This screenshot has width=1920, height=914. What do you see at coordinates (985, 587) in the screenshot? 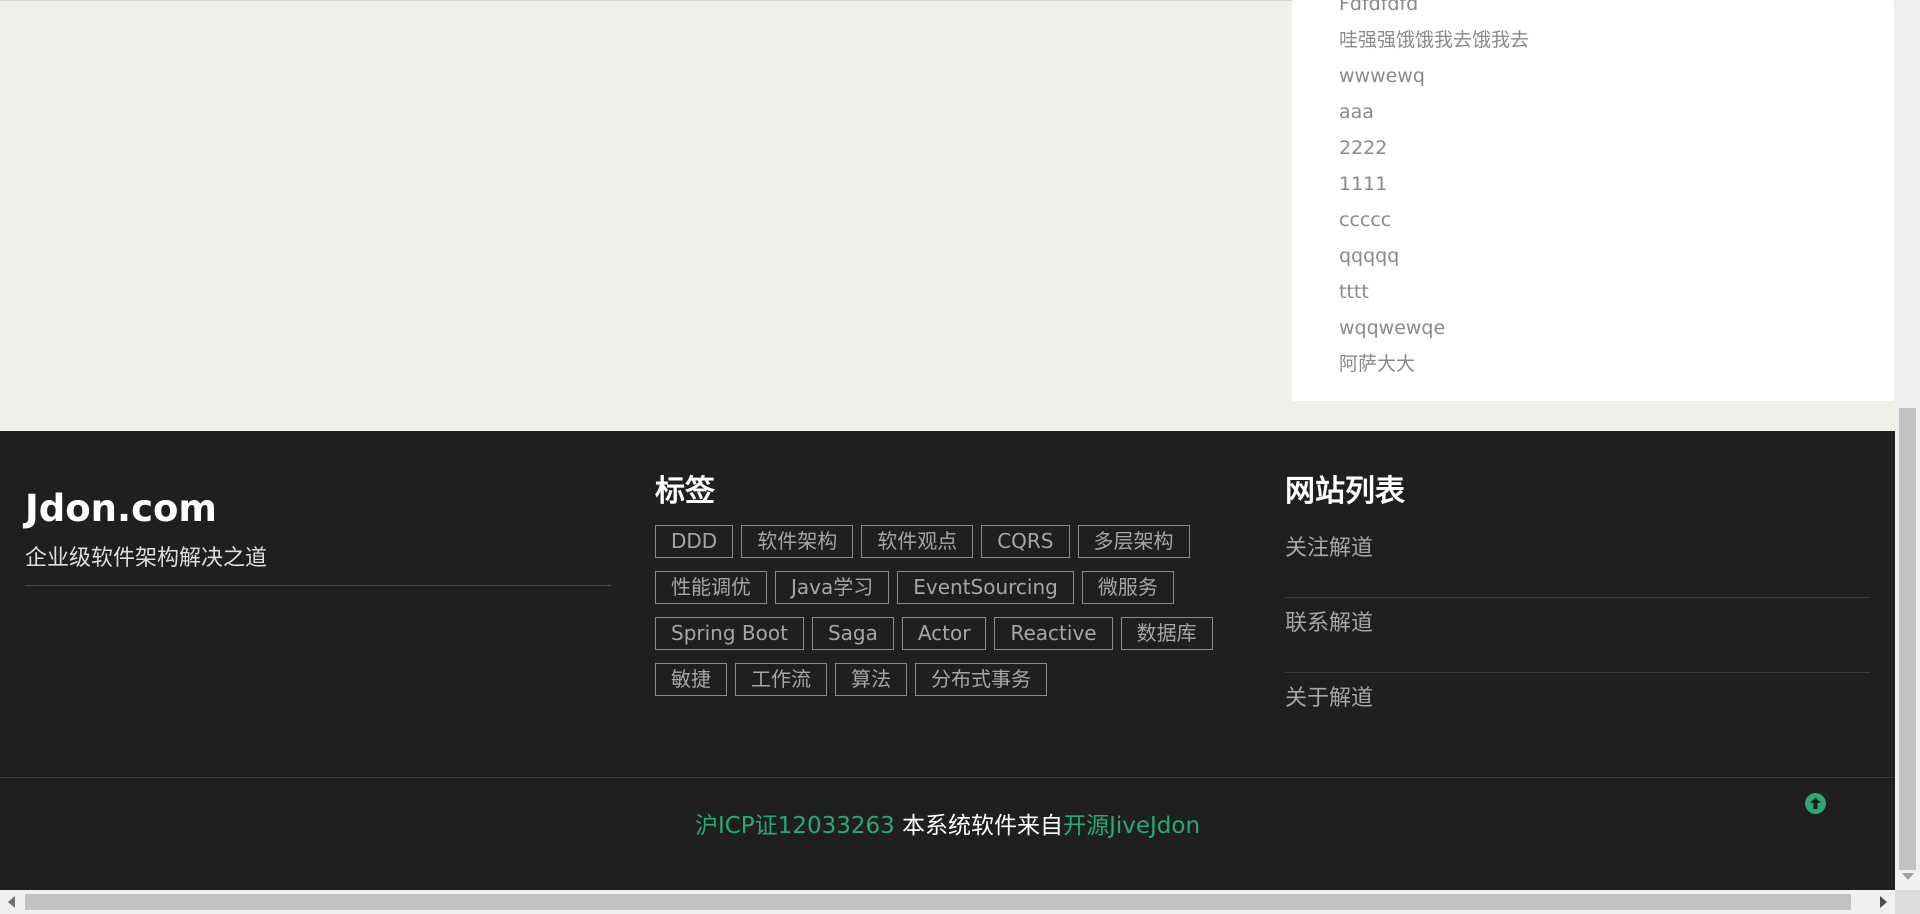
I see `tag-eventsourcing: EventSourcing` at bounding box center [985, 587].